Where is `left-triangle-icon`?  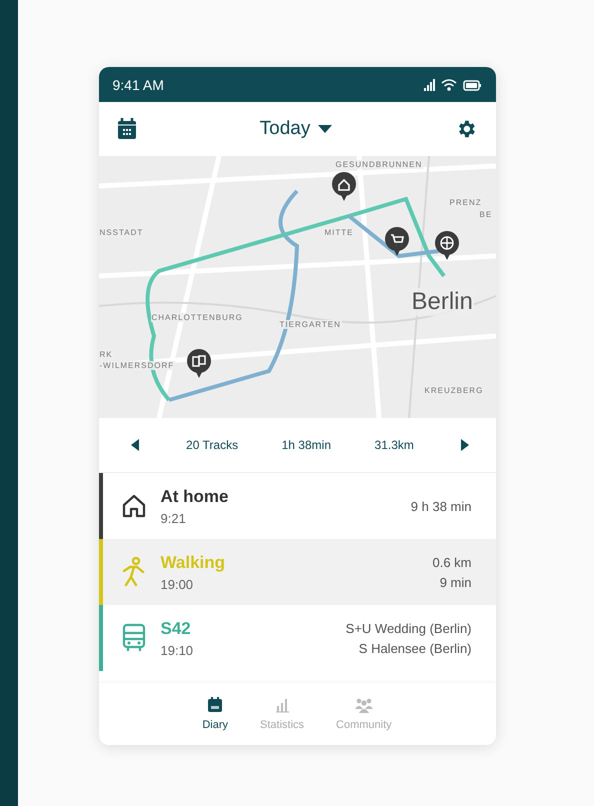
left-triangle-icon is located at coordinates (134, 445).